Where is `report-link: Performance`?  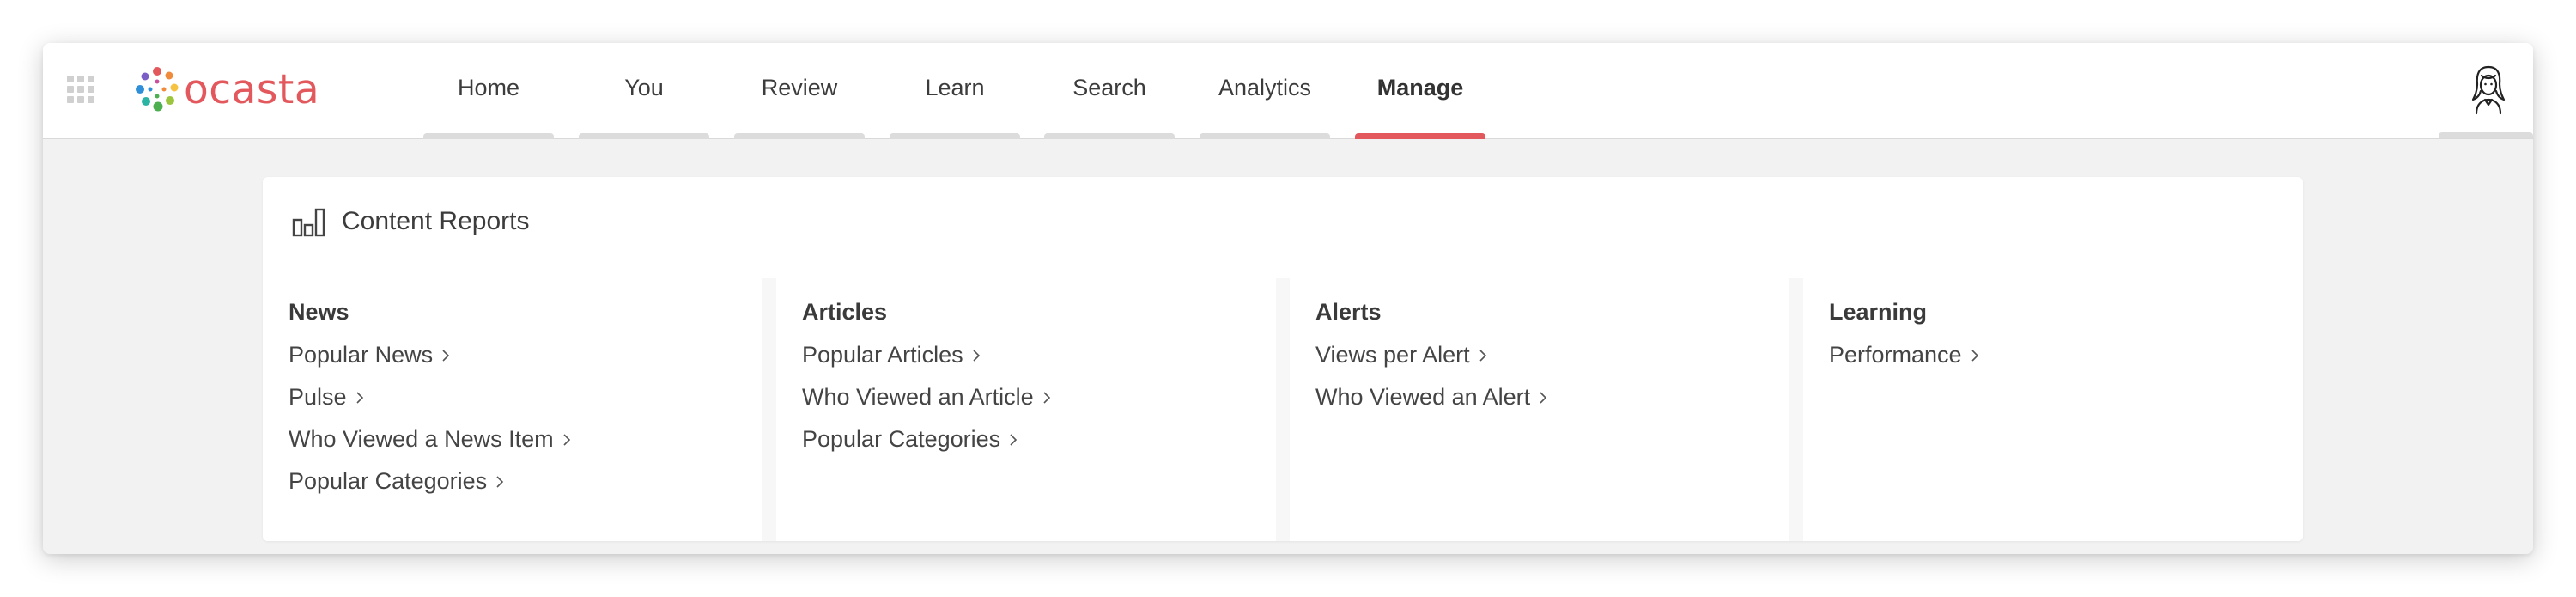 report-link: Performance is located at coordinates (1904, 363).